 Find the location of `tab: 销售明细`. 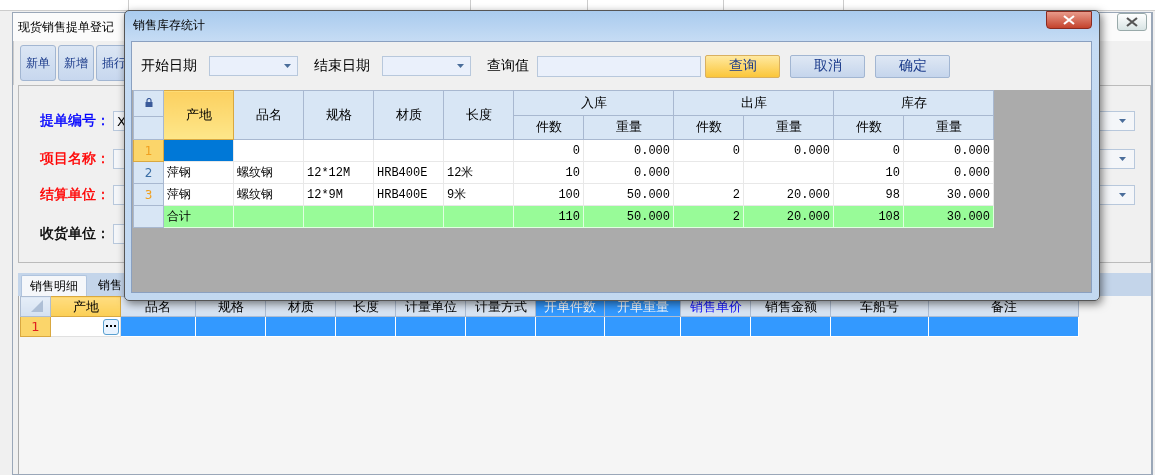

tab: 销售明细 is located at coordinates (54, 285).